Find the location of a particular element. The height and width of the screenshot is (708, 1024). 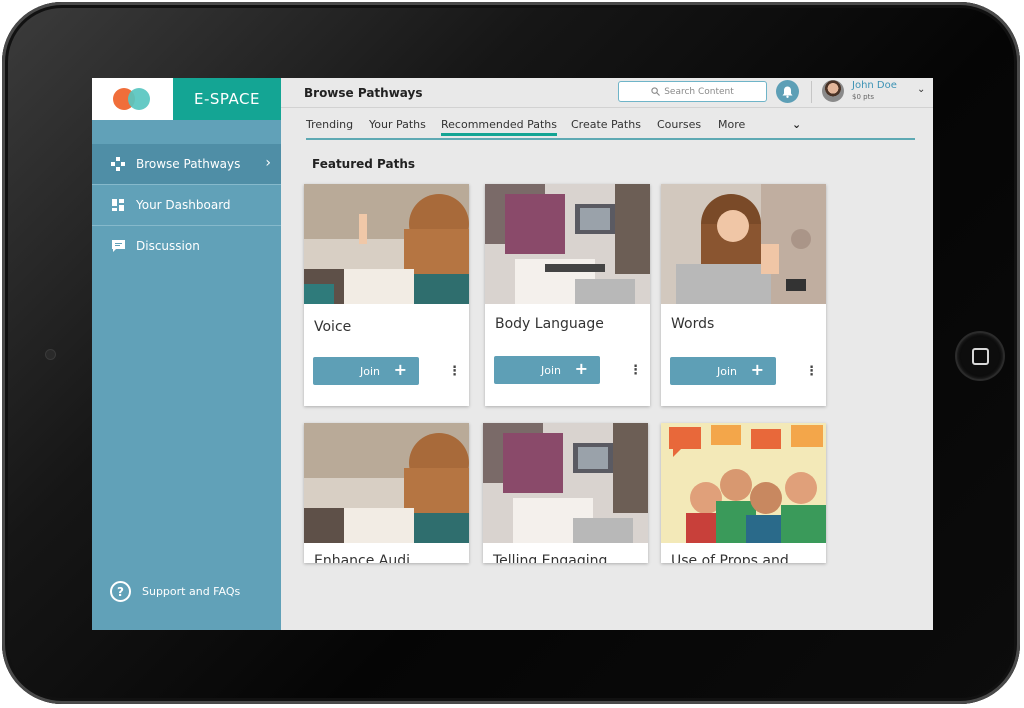

brand-name: E-SPACE is located at coordinates (227, 99).